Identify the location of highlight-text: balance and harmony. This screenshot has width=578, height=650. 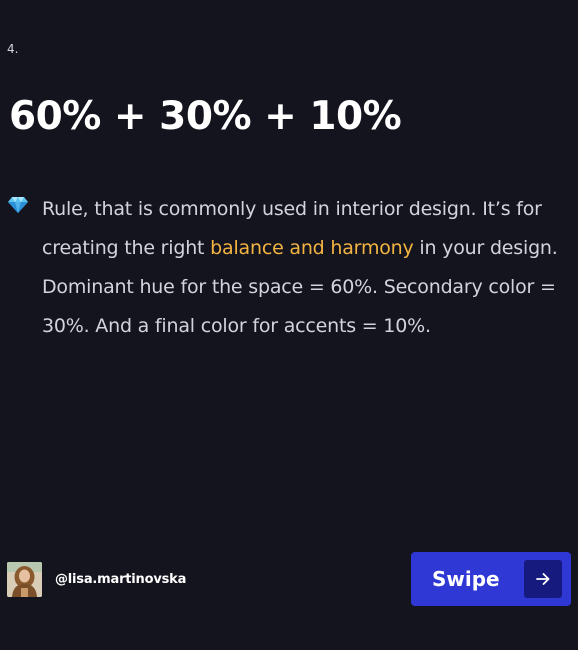
(312, 248).